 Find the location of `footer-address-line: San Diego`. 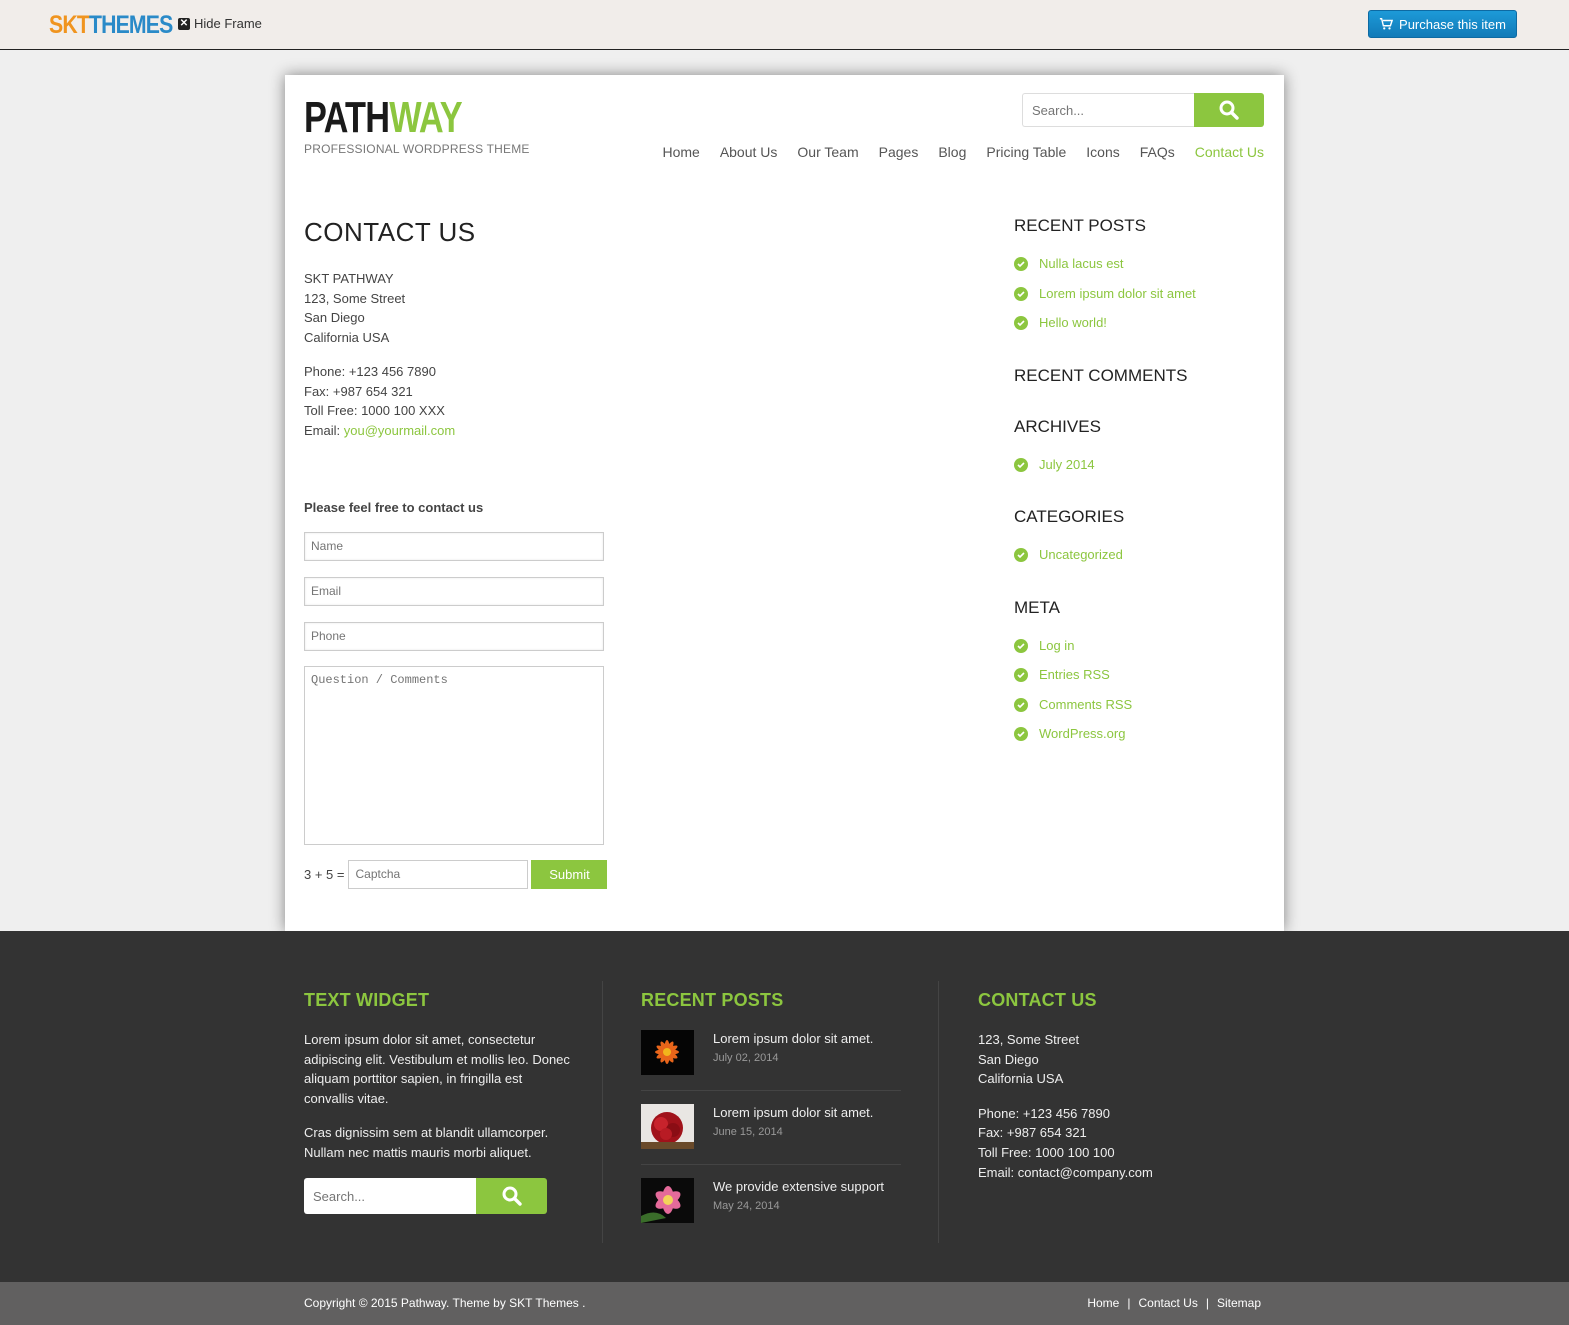

footer-address-line: San Diego is located at coordinates (1008, 1059).